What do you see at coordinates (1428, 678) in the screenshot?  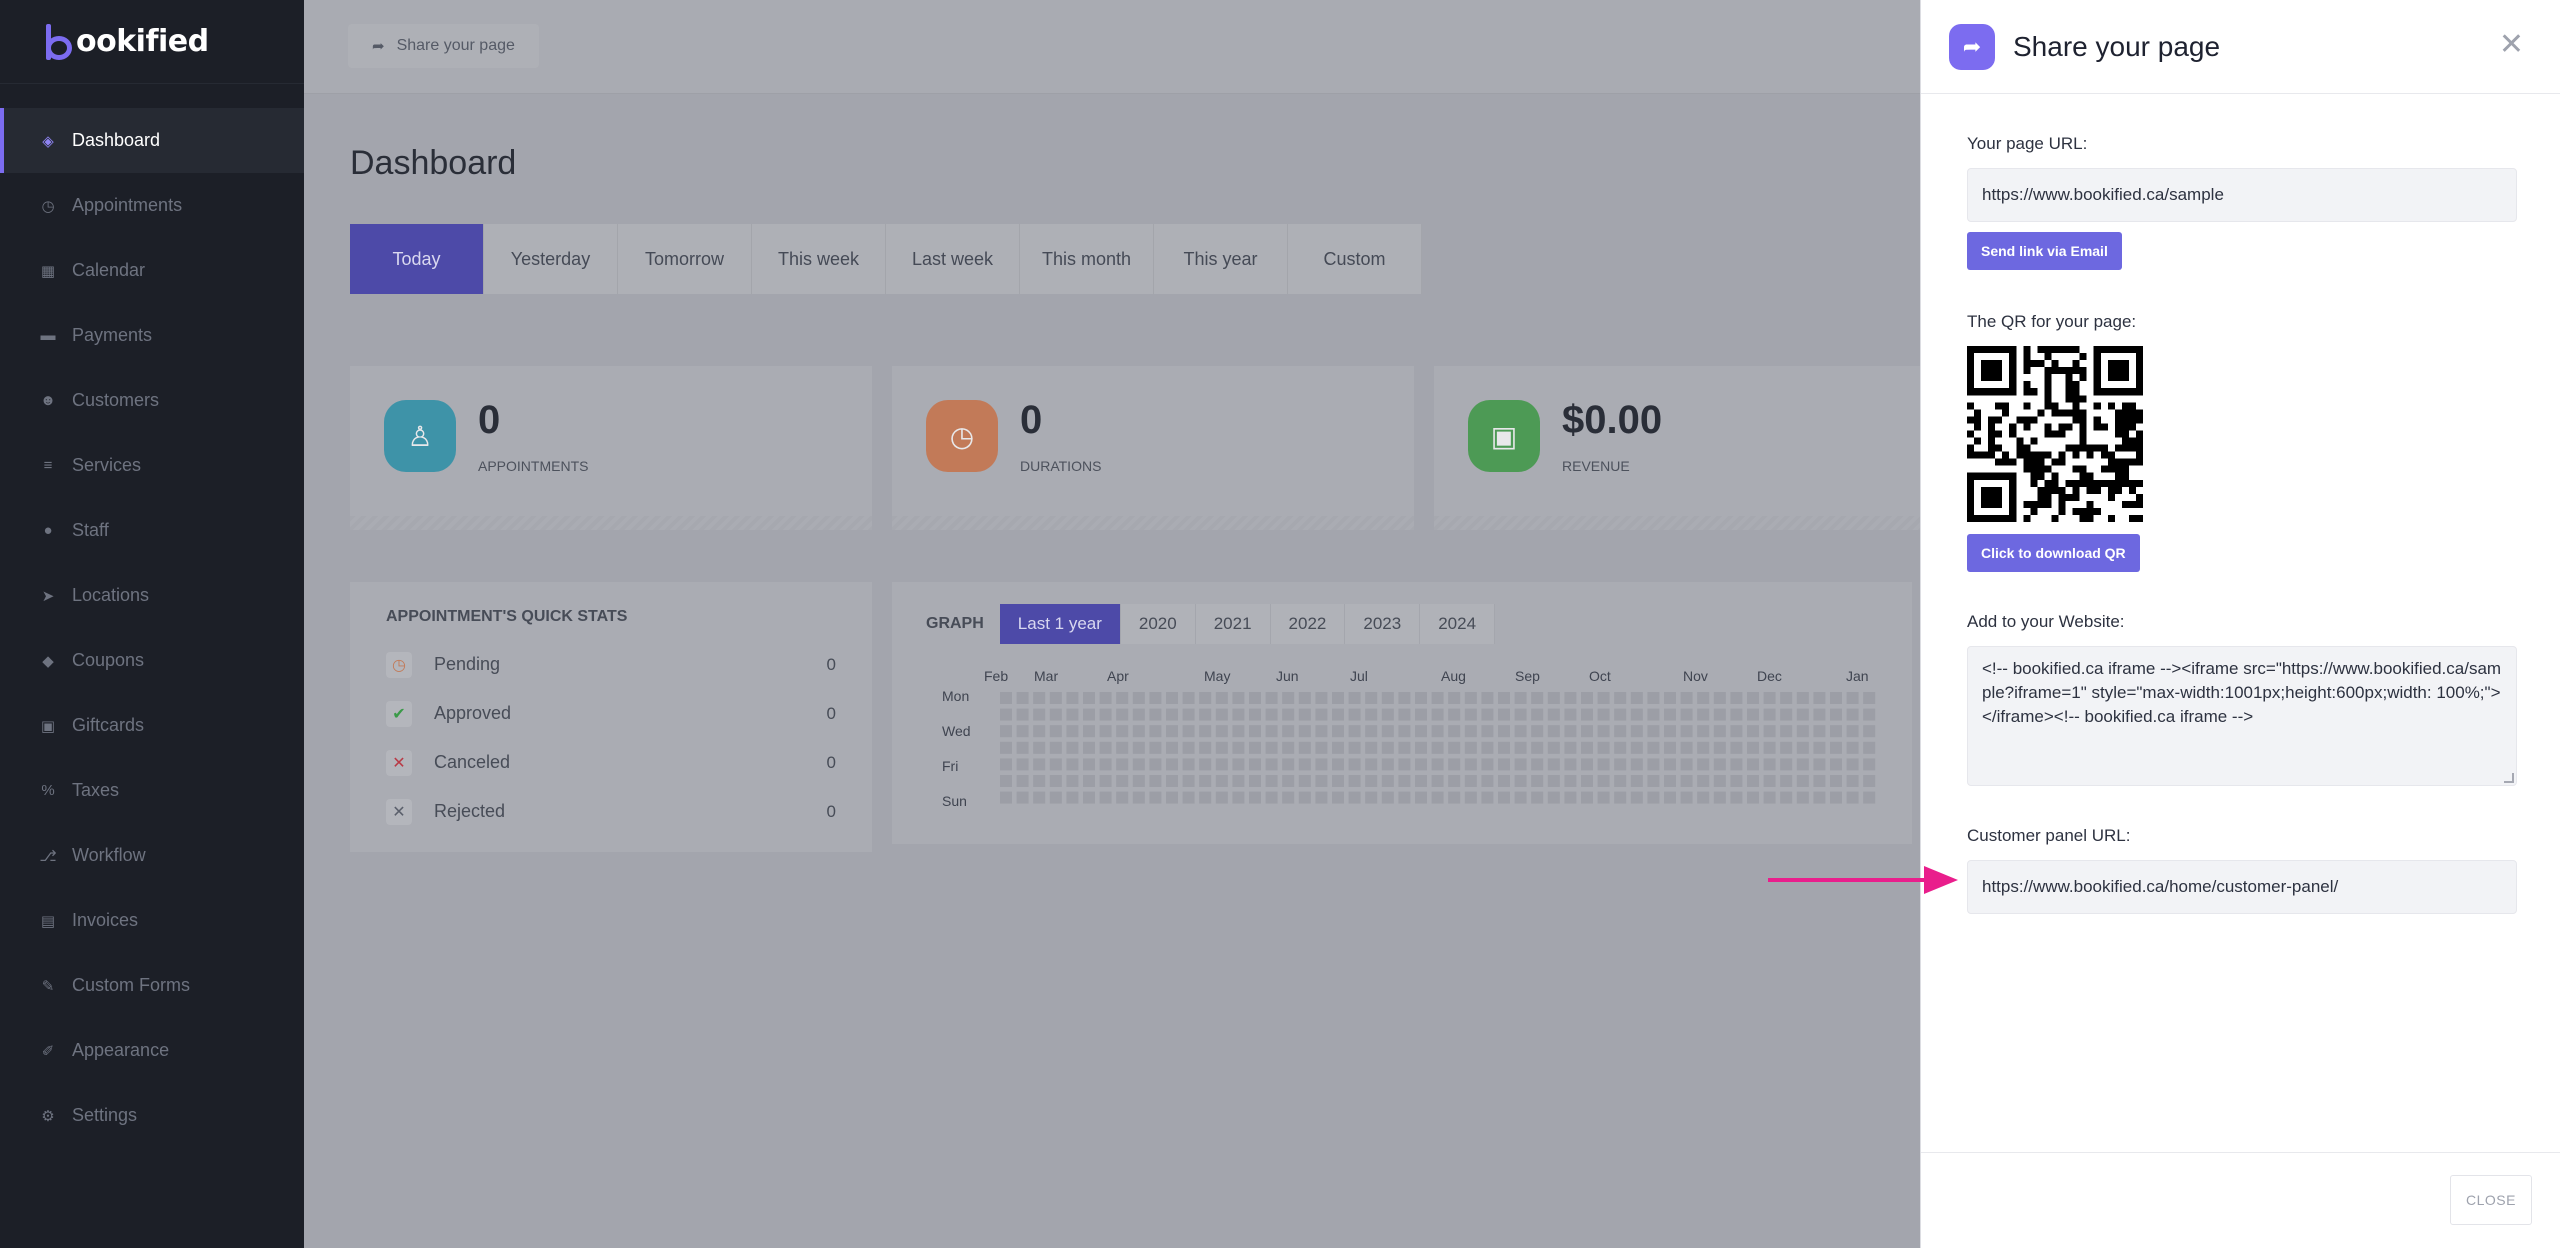 I see `graph-months: Feb Mar Apr May Jun Jul Aug Sep Oct Nov Dec Jan` at bounding box center [1428, 678].